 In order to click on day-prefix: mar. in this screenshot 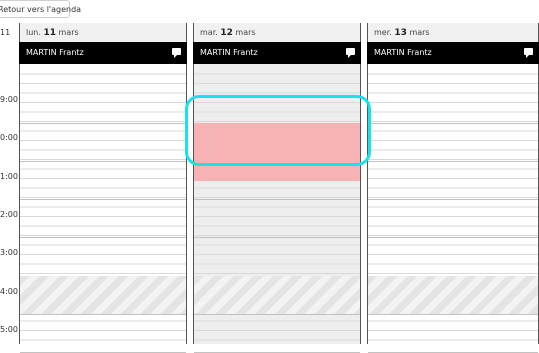, I will do `click(209, 32)`.